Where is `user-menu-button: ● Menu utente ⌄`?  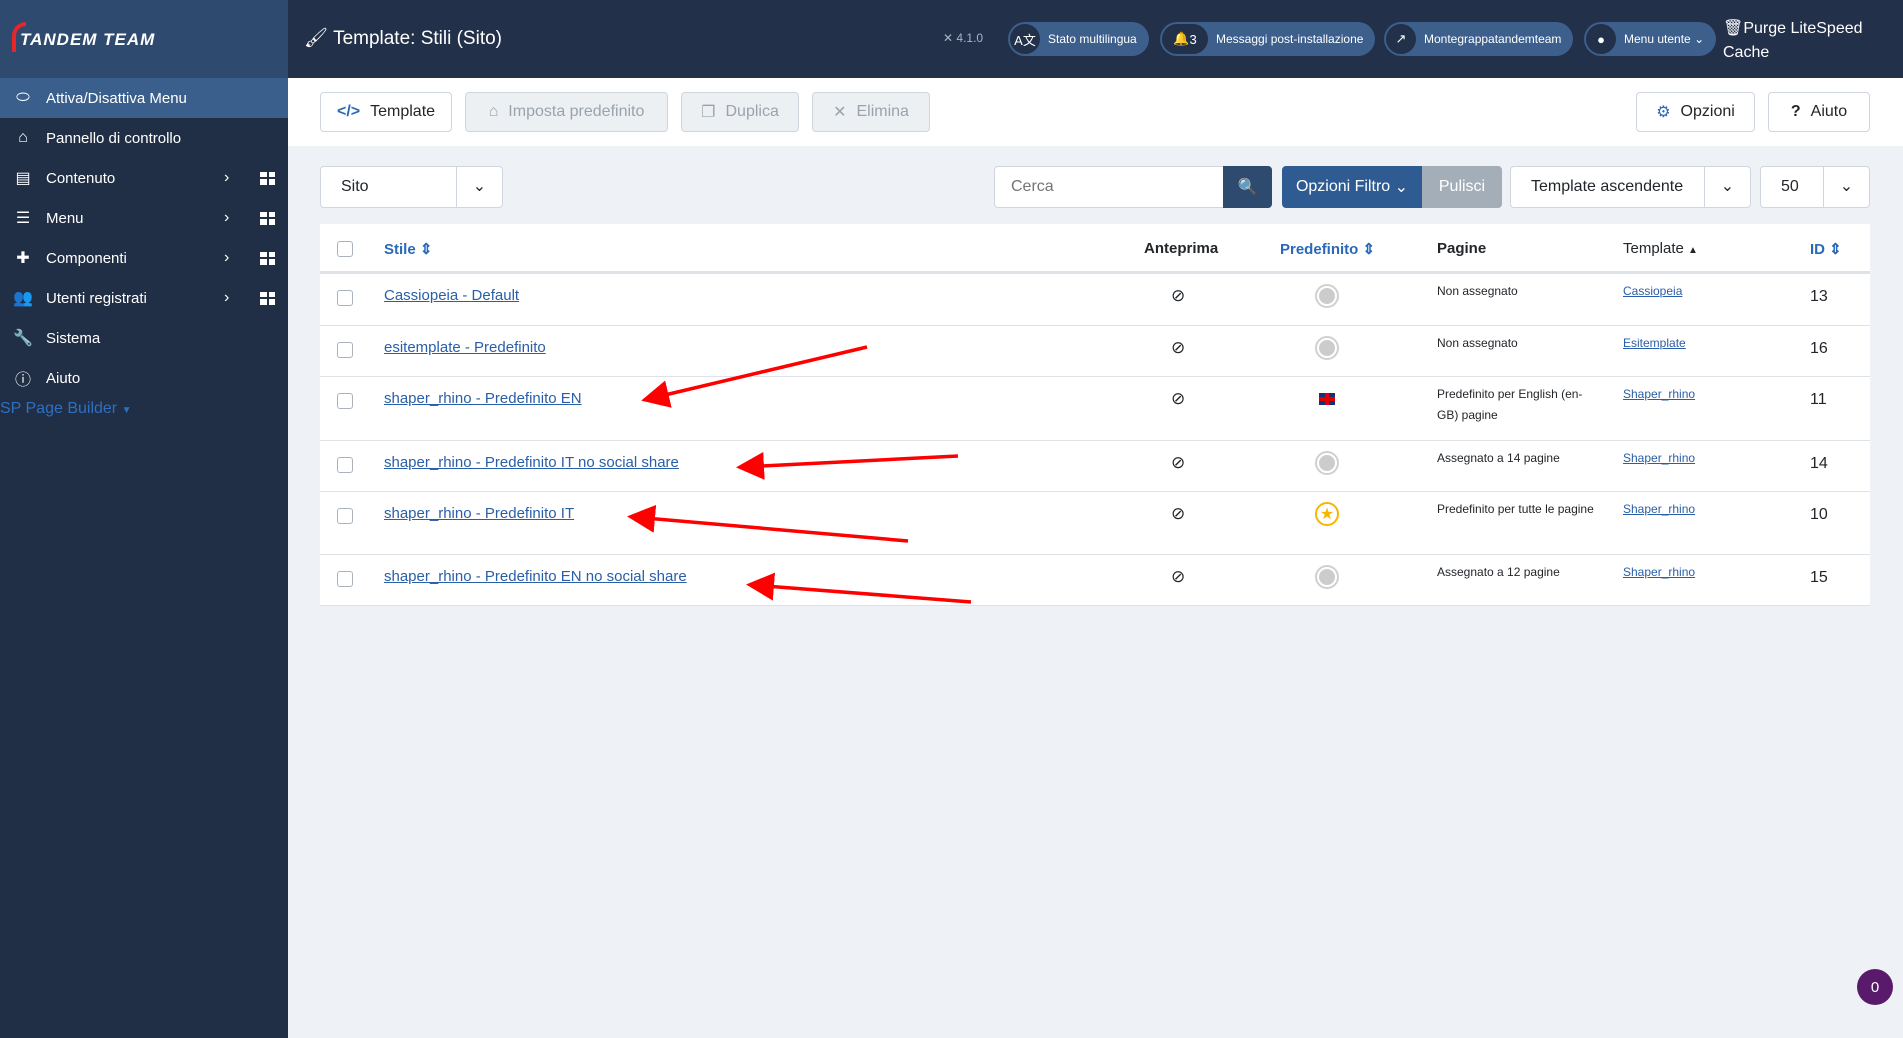
user-menu-button: ● Menu utente ⌄ is located at coordinates (1650, 39).